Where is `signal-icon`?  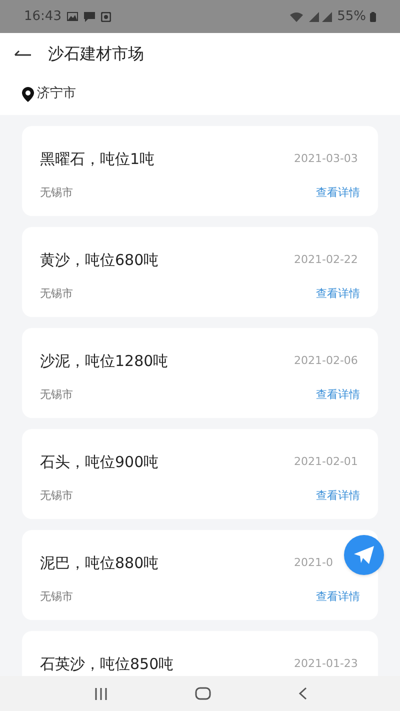 signal-icon is located at coordinates (320, 17).